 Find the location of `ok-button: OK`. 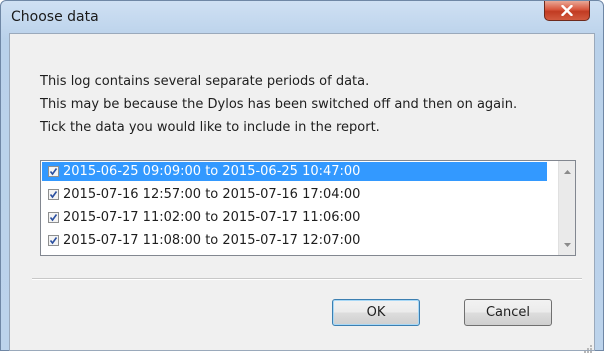

ok-button: OK is located at coordinates (376, 312).